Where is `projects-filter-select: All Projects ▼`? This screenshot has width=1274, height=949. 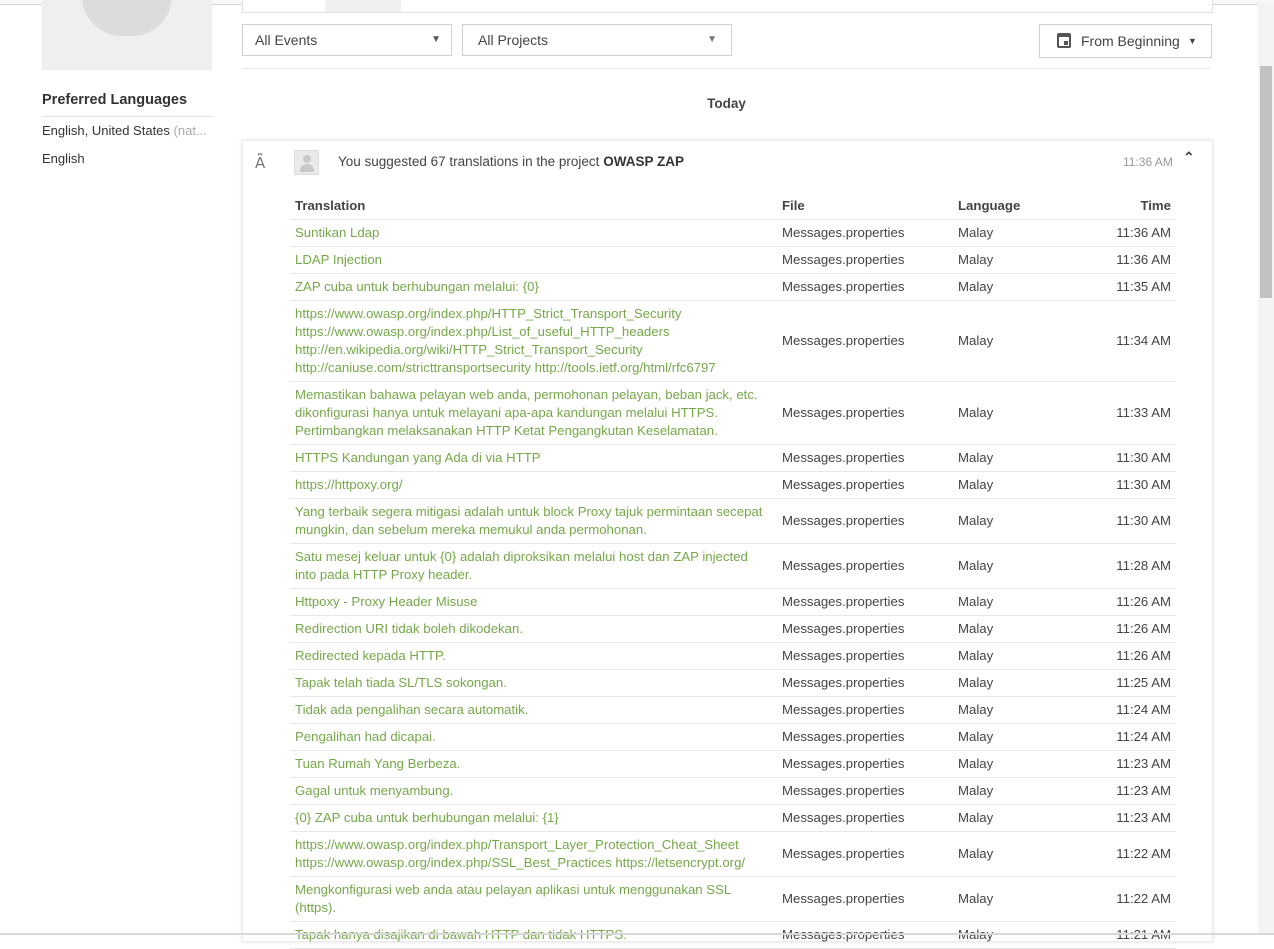
projects-filter-select: All Projects ▼ is located at coordinates (597, 40).